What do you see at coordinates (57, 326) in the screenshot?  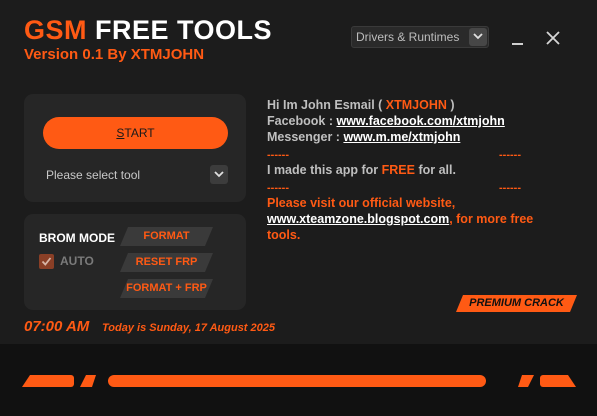 I see `clock-time: 07:00 AM` at bounding box center [57, 326].